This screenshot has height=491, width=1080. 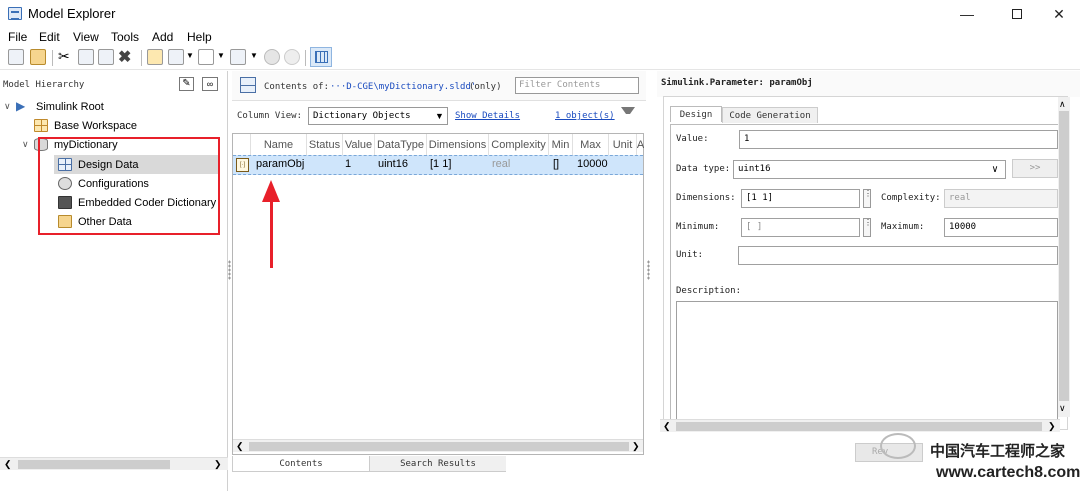 I want to click on edit-icon: ✎, so click(x=186, y=84).